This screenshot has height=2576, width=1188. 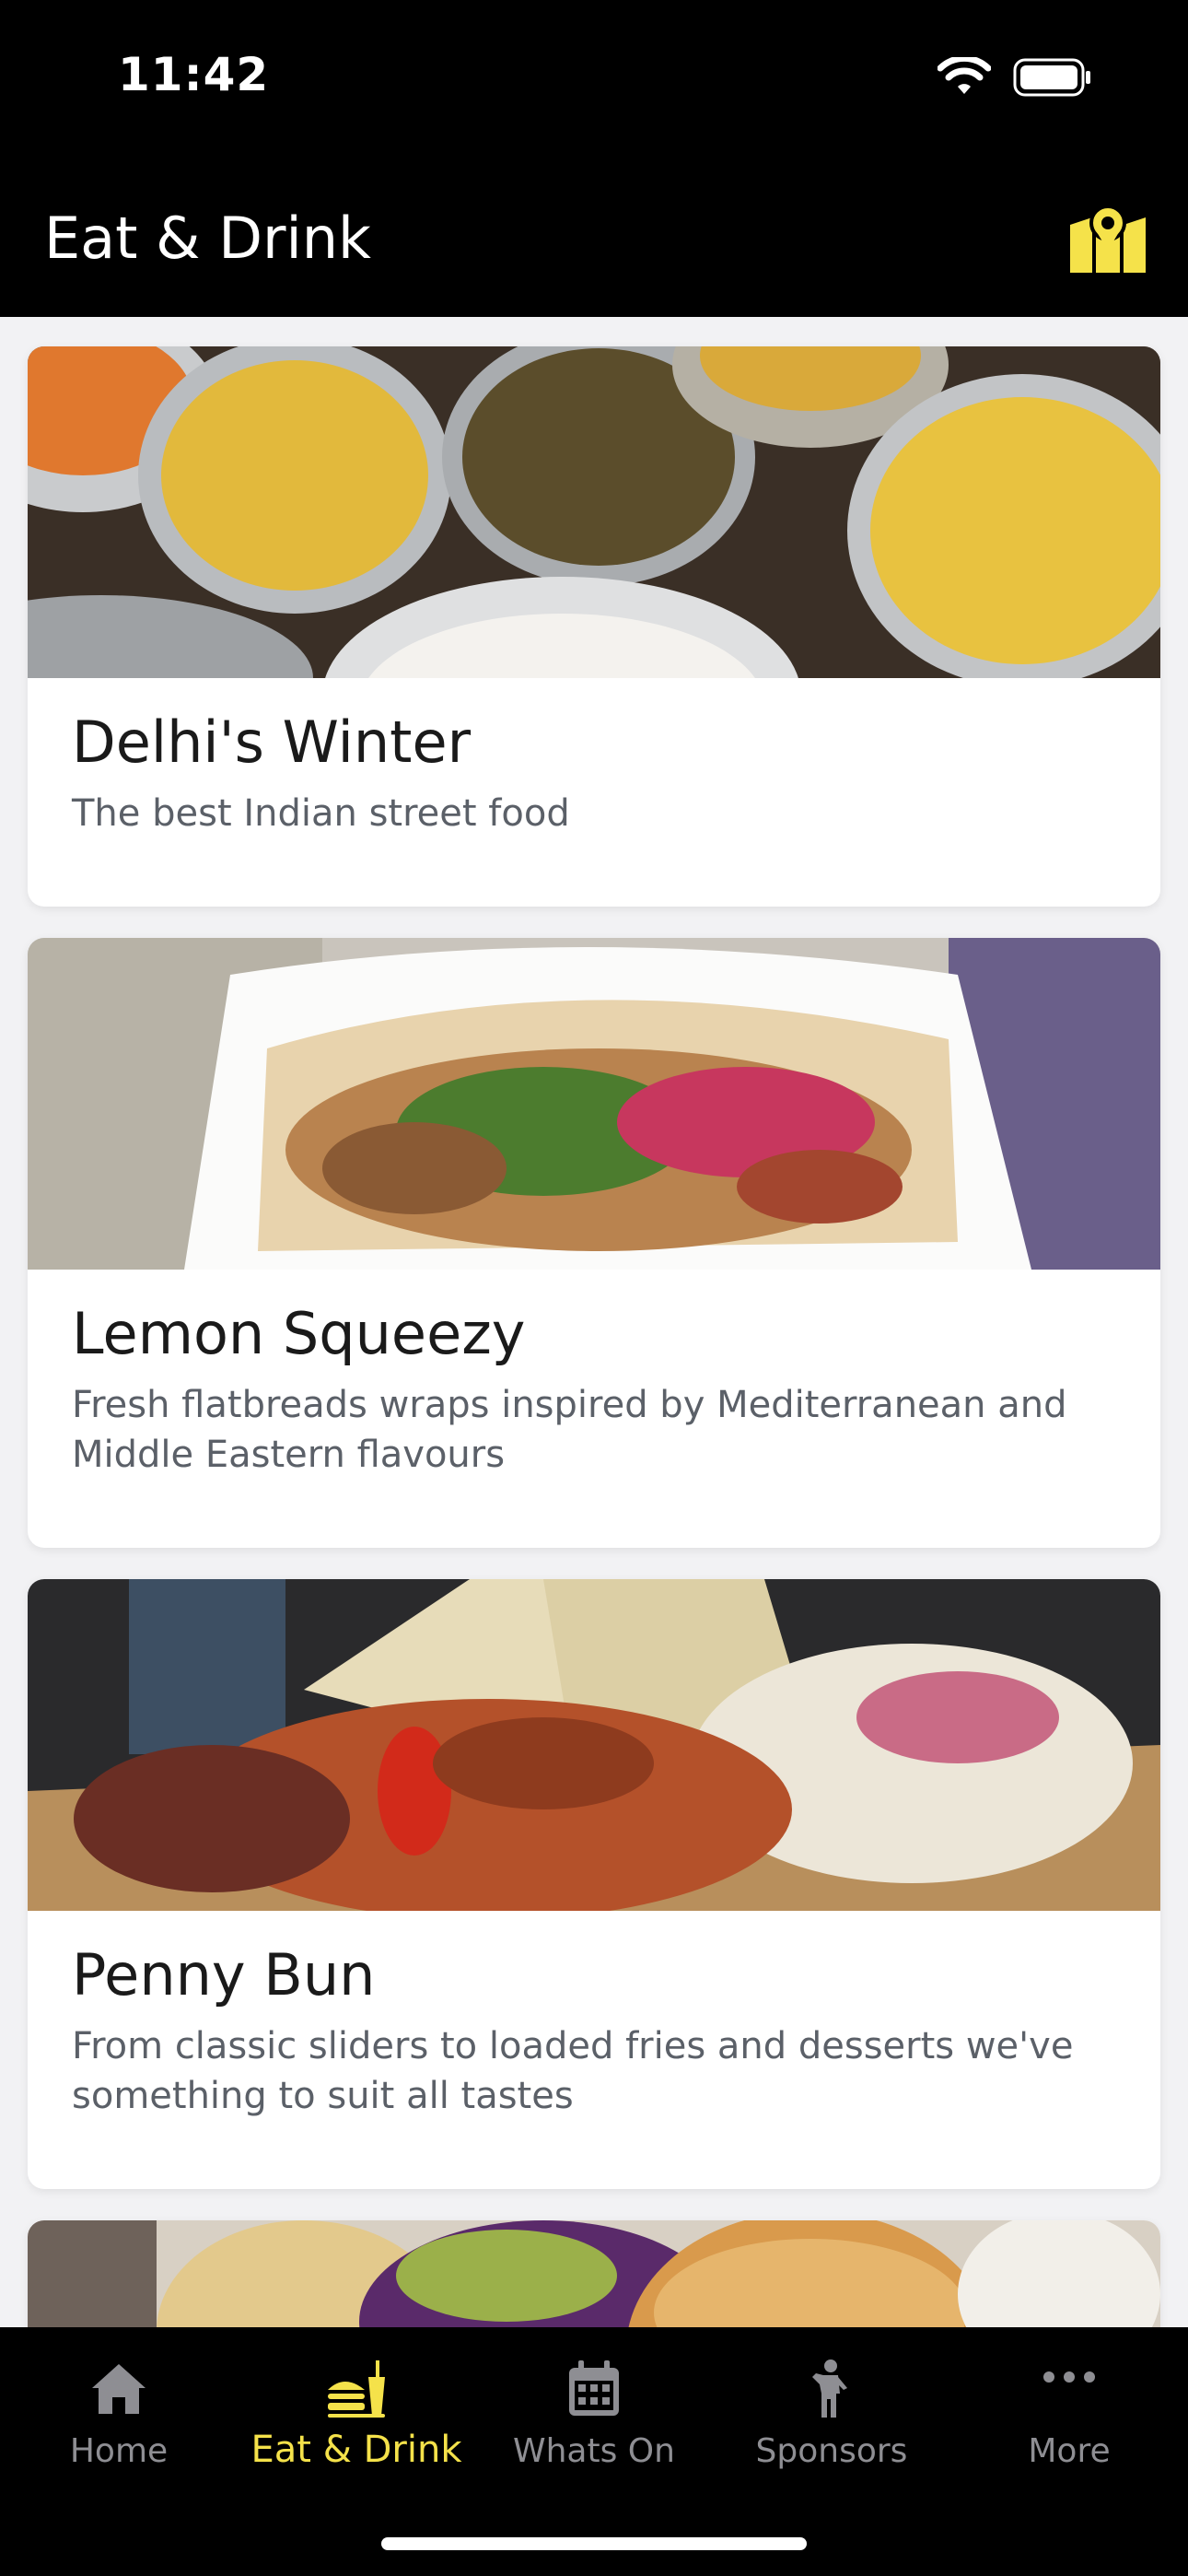 What do you see at coordinates (321, 813) in the screenshot?
I see `restaurant-description: The best Indian street food` at bounding box center [321, 813].